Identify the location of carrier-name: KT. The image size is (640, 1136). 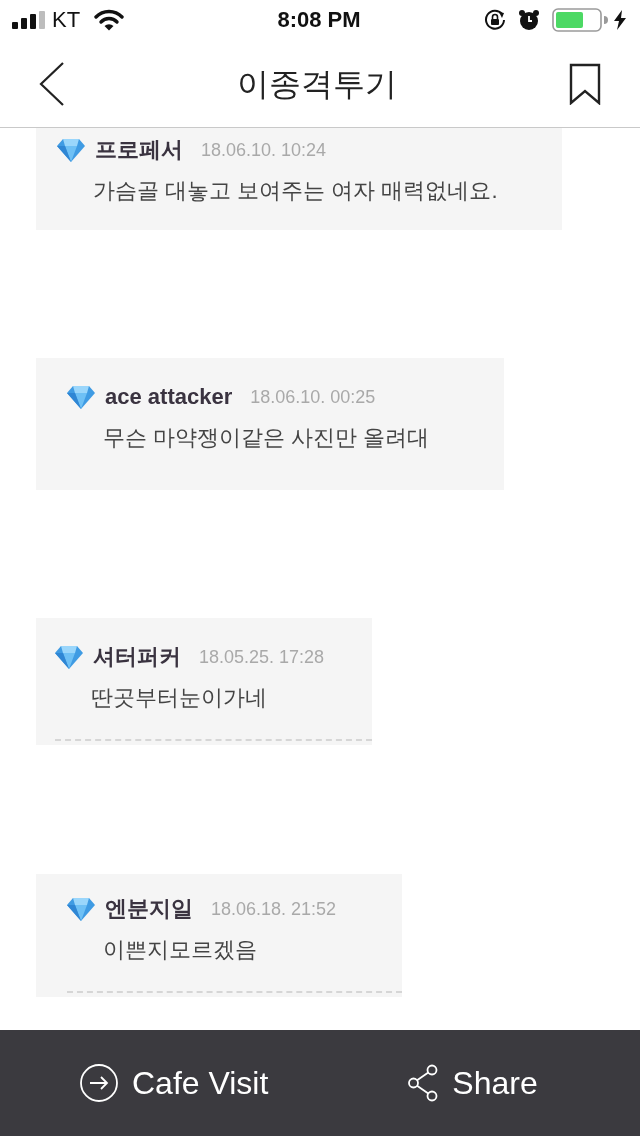
(66, 20).